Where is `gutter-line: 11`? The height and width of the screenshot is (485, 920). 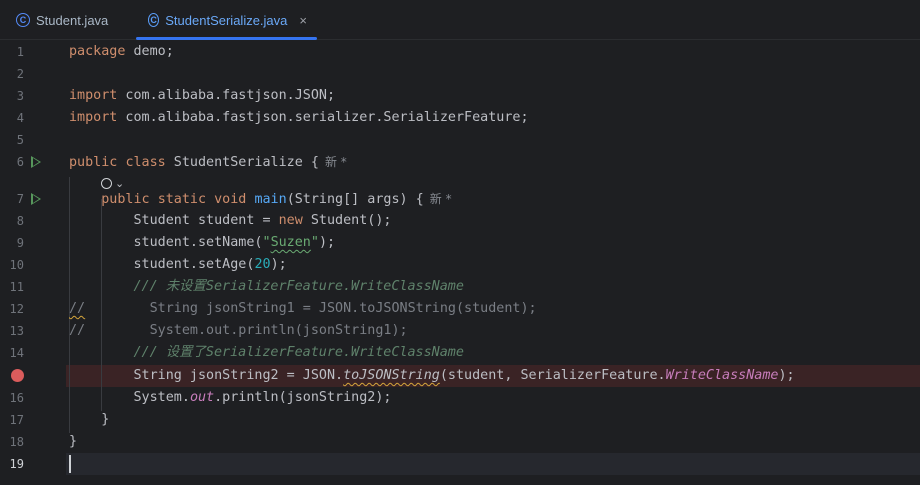
gutter-line: 11 is located at coordinates (33, 287).